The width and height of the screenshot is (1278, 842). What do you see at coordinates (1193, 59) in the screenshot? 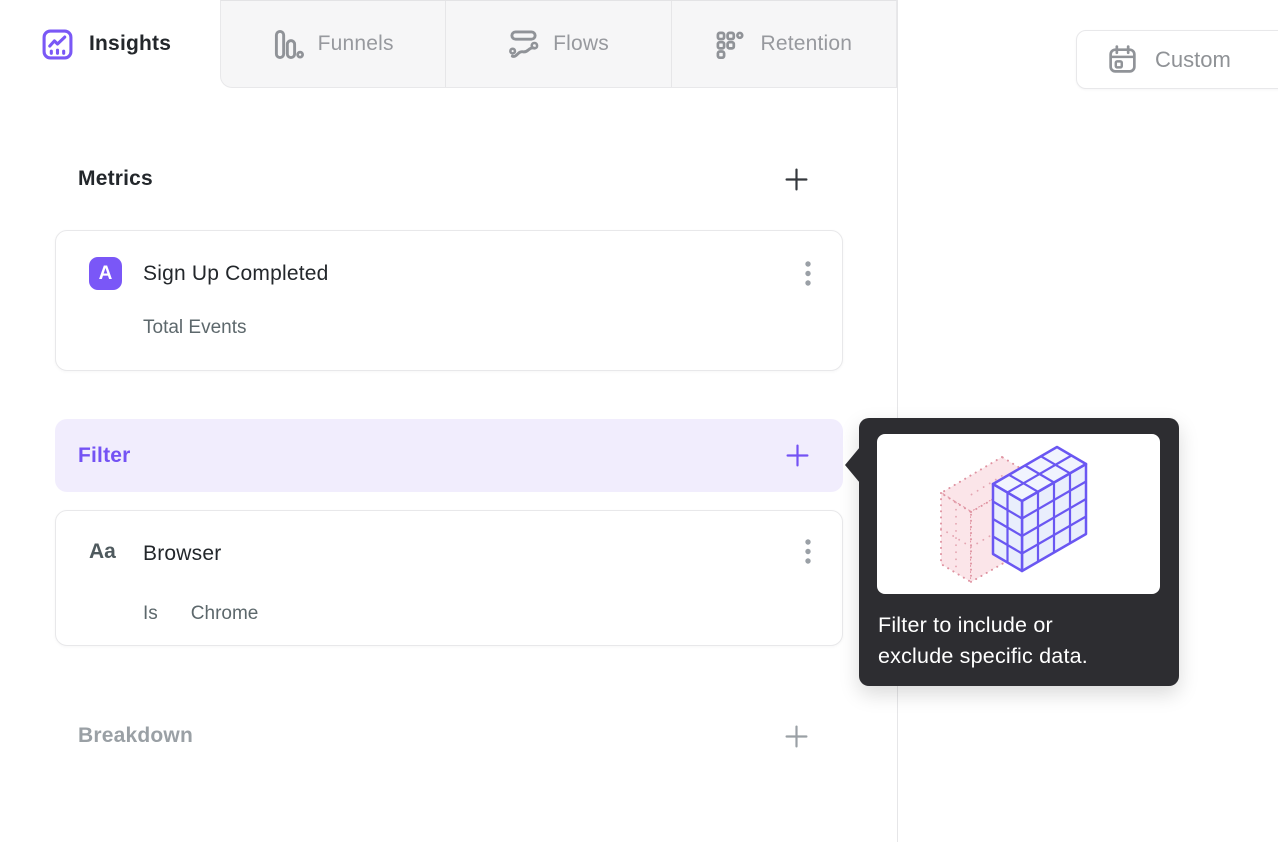
I see `custom-date-label: Custom` at bounding box center [1193, 59].